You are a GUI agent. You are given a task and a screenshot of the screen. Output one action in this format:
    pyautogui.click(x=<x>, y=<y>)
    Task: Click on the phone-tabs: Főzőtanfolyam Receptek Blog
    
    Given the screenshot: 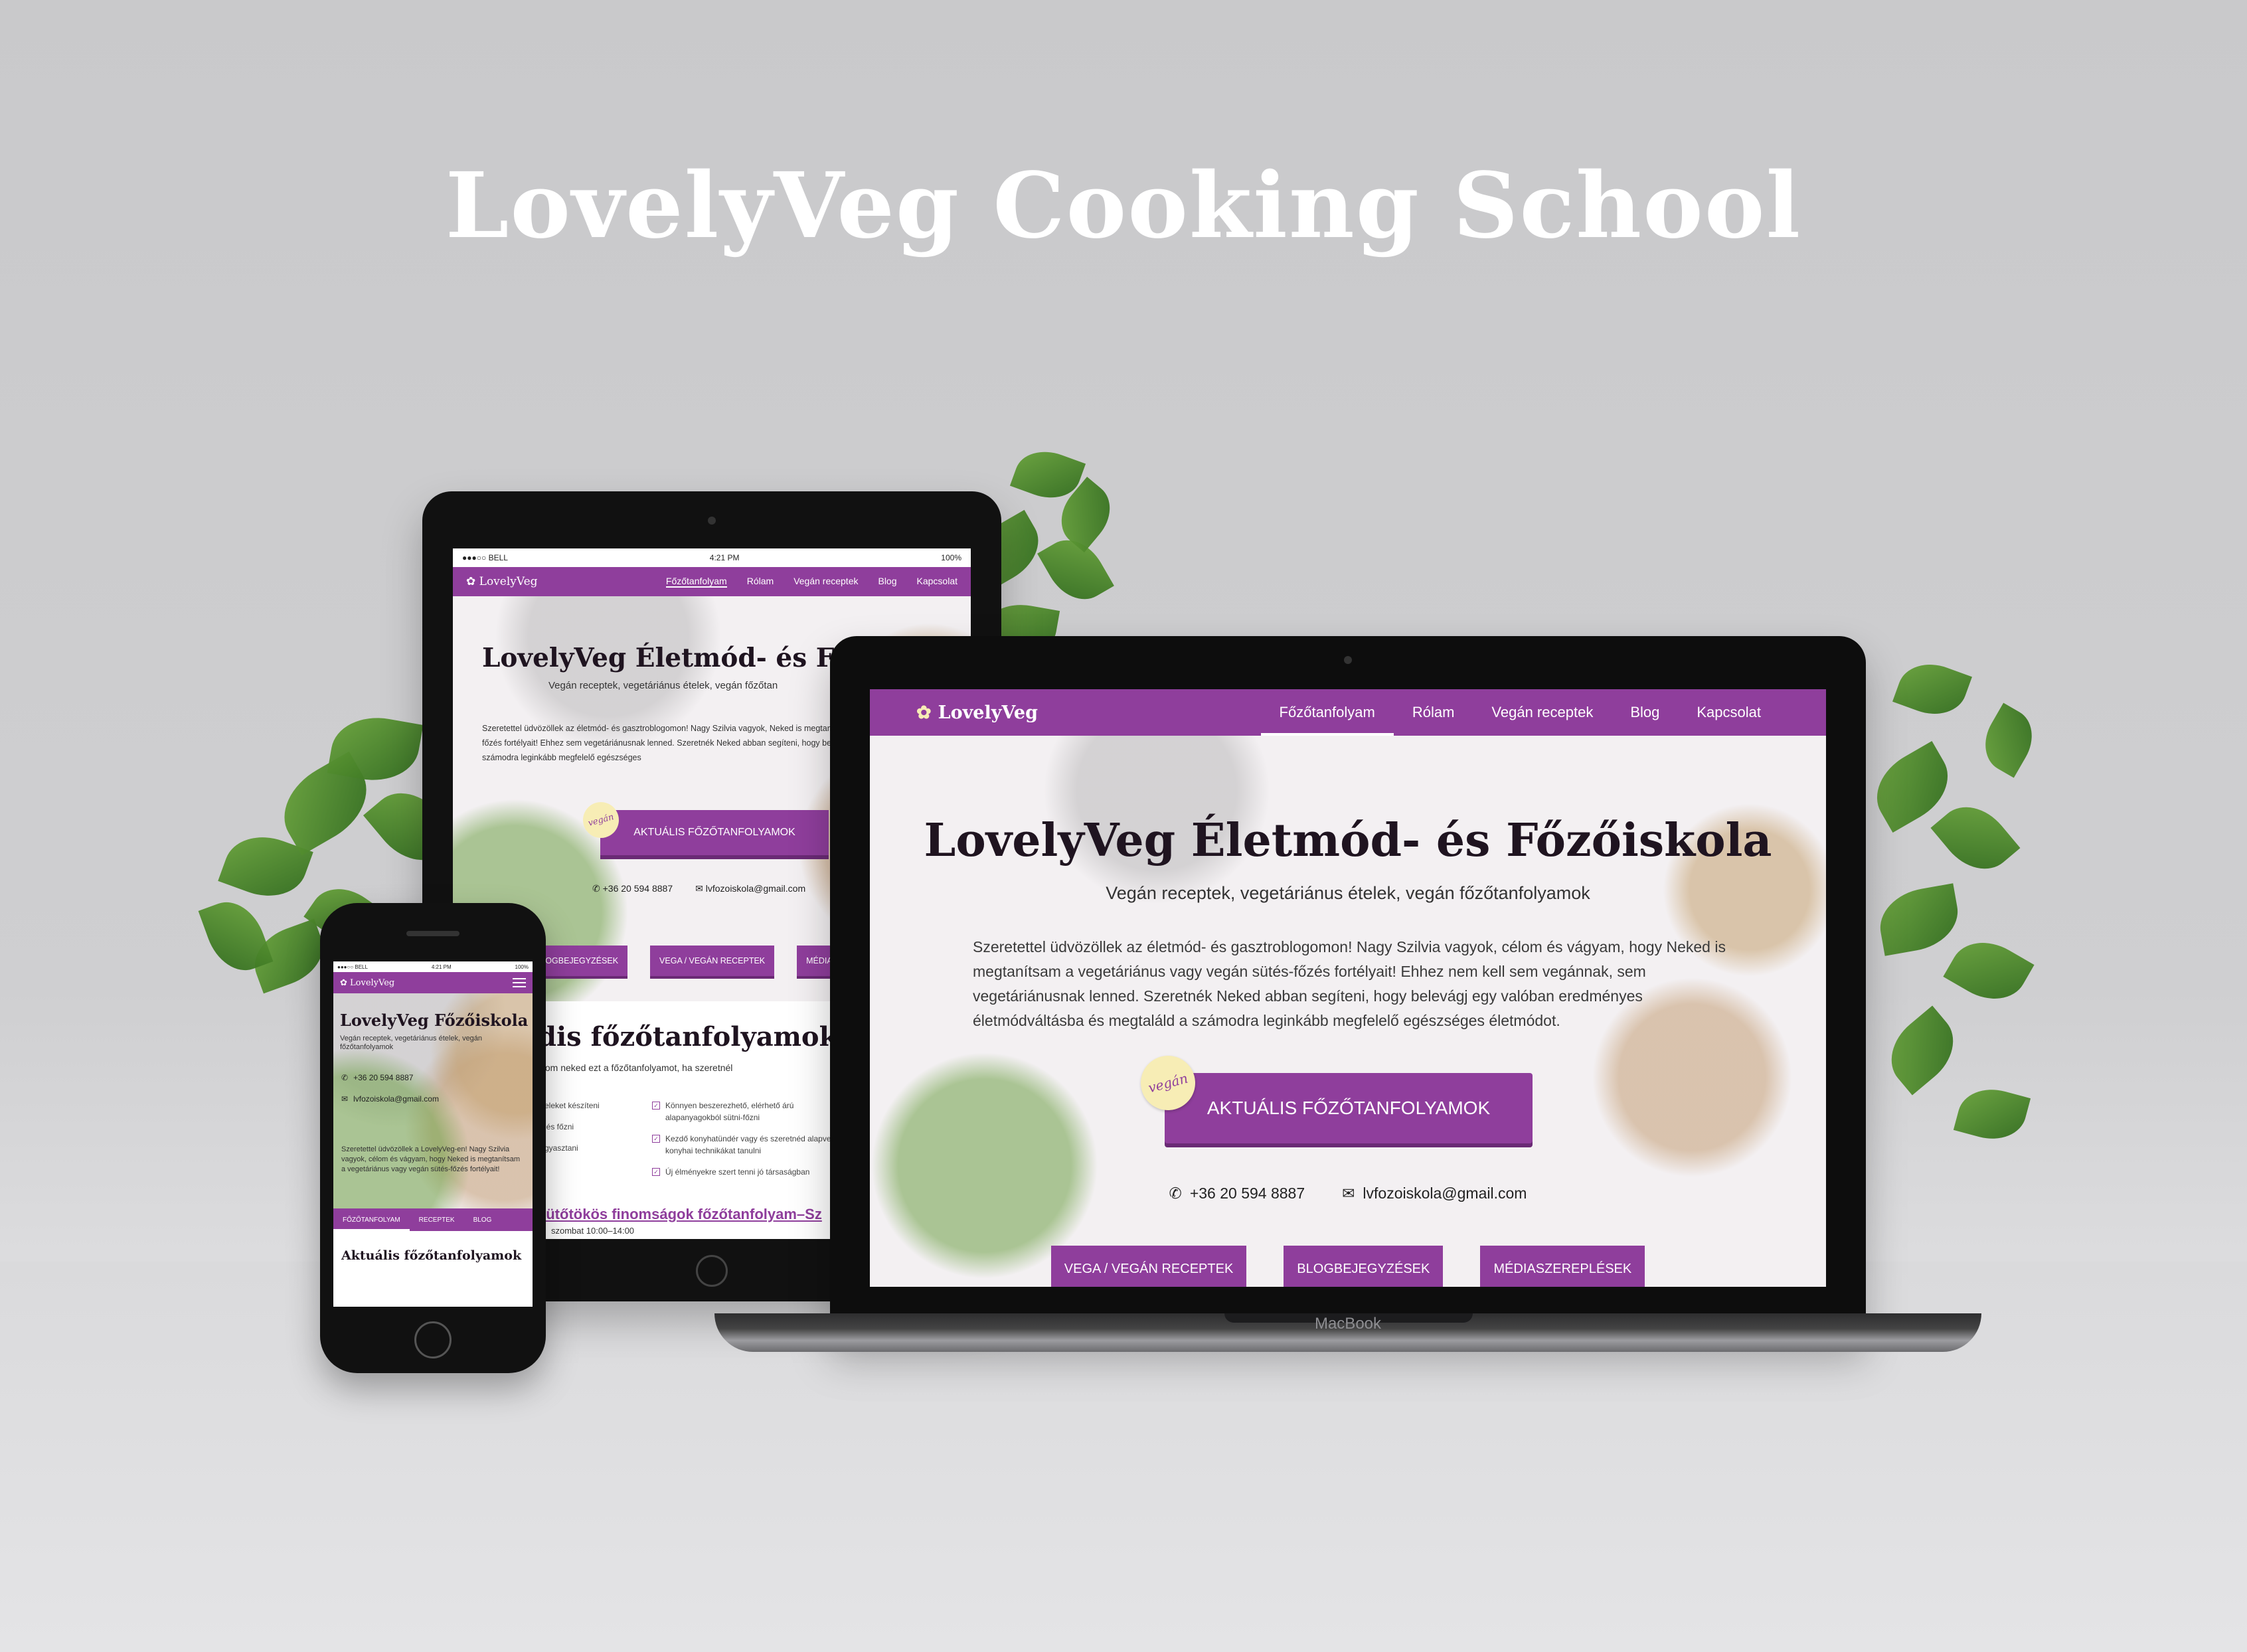 What is the action you would take?
    pyautogui.click(x=433, y=1219)
    